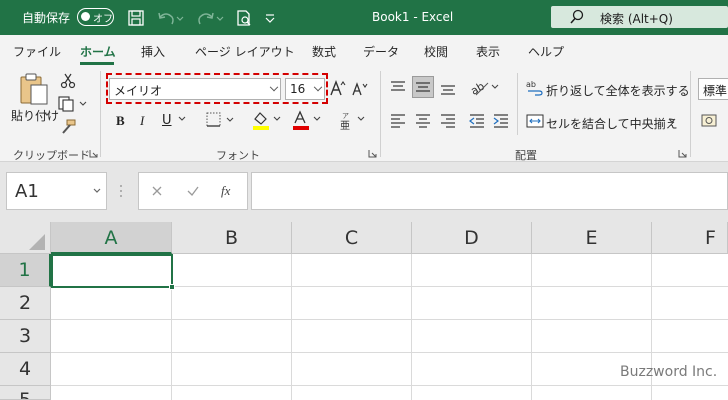  Describe the element at coordinates (526, 155) in the screenshot. I see `alignment-group-label: 配置` at that location.